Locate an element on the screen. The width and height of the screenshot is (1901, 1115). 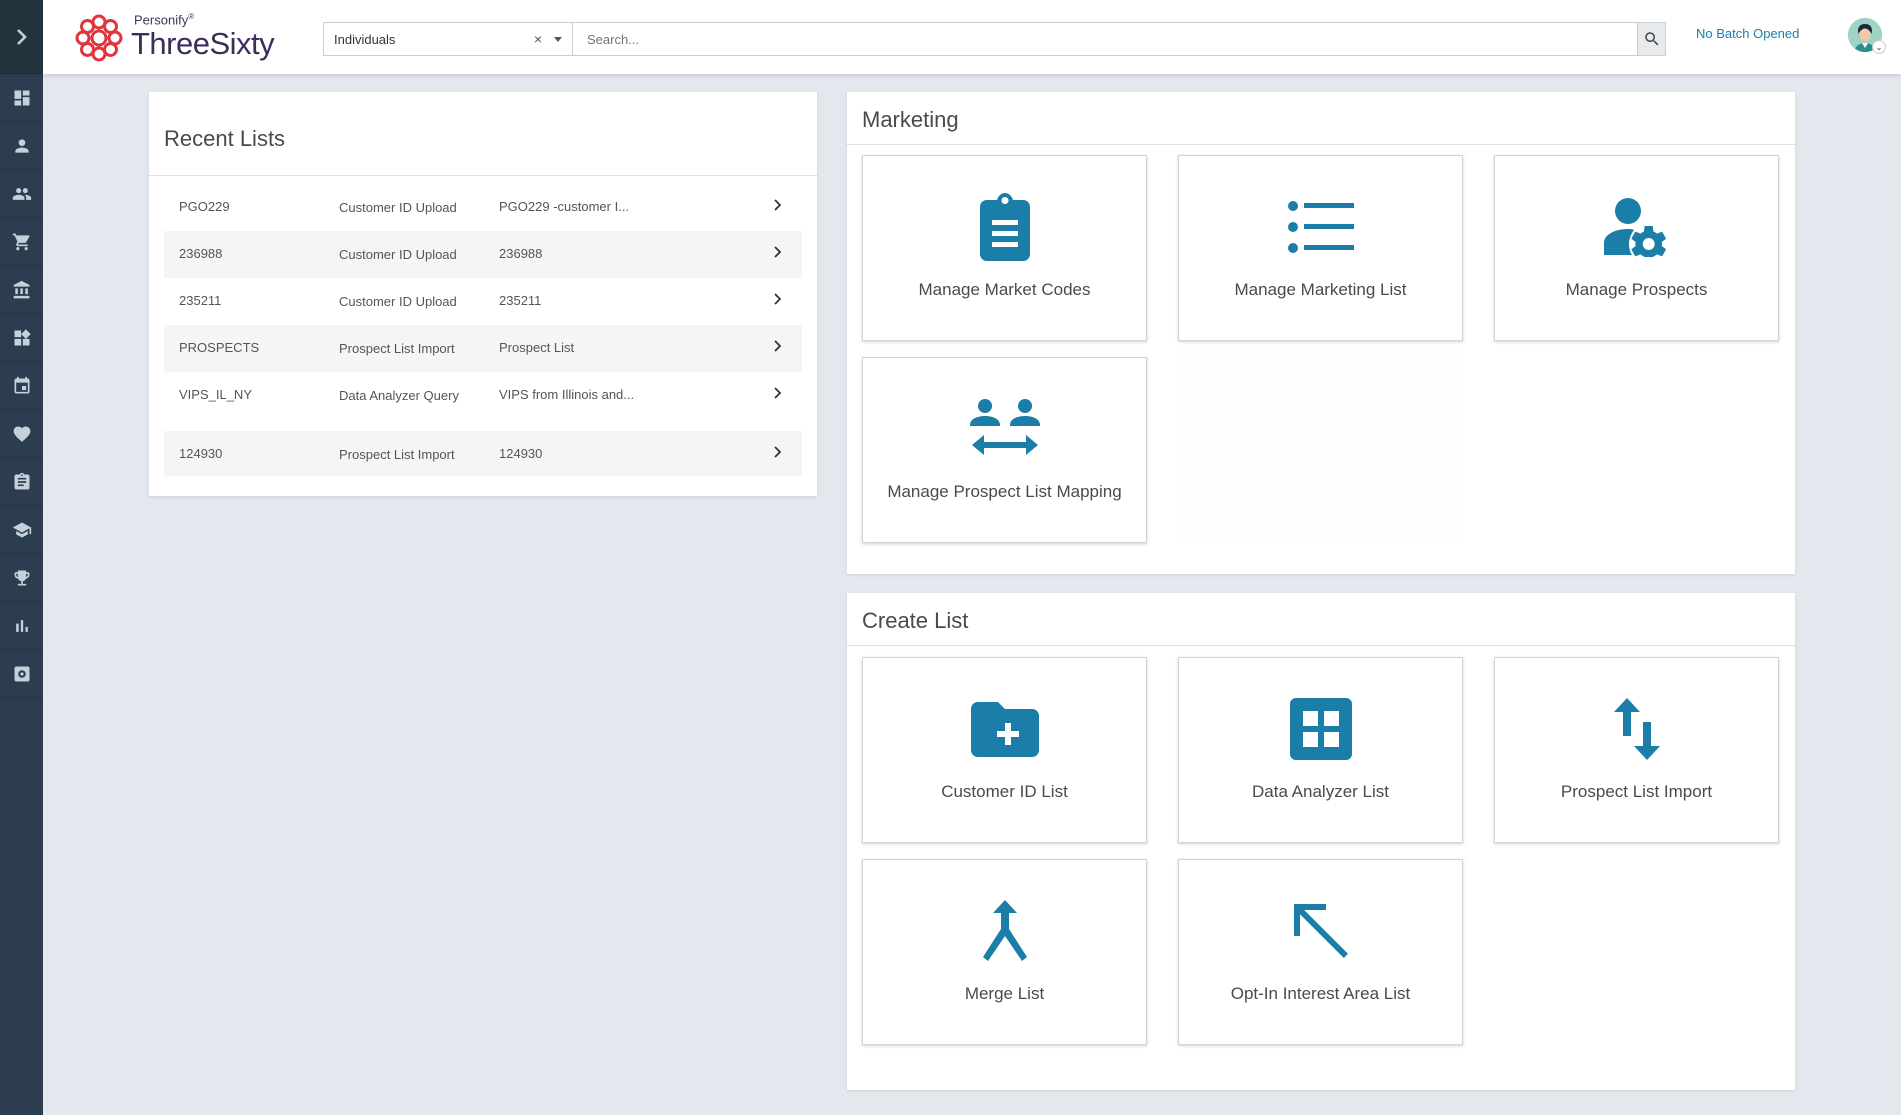
list-code: 236988 is located at coordinates (201, 253).